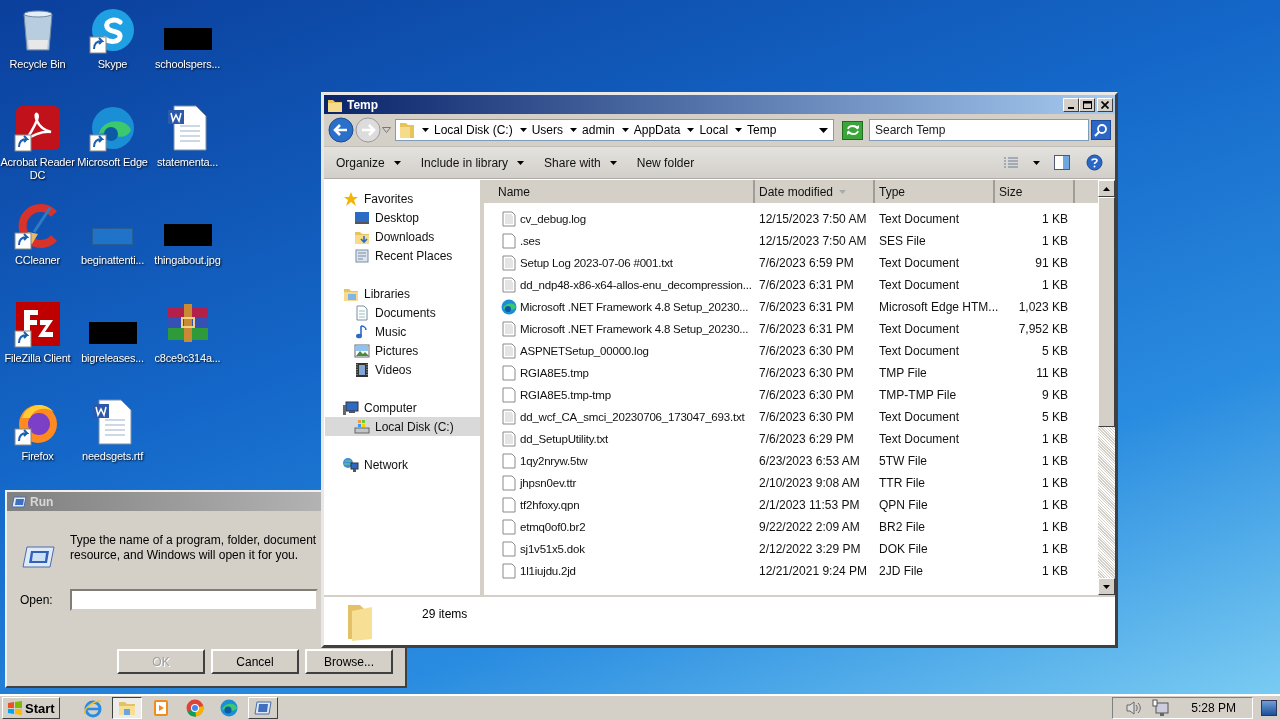 The image size is (1280, 720). Describe the element at coordinates (1269, 708) in the screenshot. I see `show-desktop-button` at that location.